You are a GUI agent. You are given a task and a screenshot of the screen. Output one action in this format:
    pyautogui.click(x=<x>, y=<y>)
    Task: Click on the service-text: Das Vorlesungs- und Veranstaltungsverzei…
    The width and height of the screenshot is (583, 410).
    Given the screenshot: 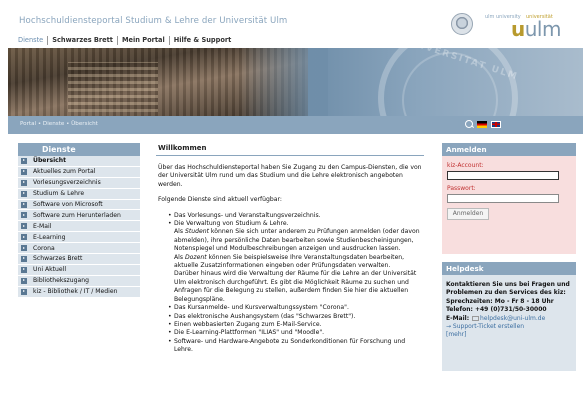 What is the action you would take?
    pyautogui.click(x=247, y=215)
    